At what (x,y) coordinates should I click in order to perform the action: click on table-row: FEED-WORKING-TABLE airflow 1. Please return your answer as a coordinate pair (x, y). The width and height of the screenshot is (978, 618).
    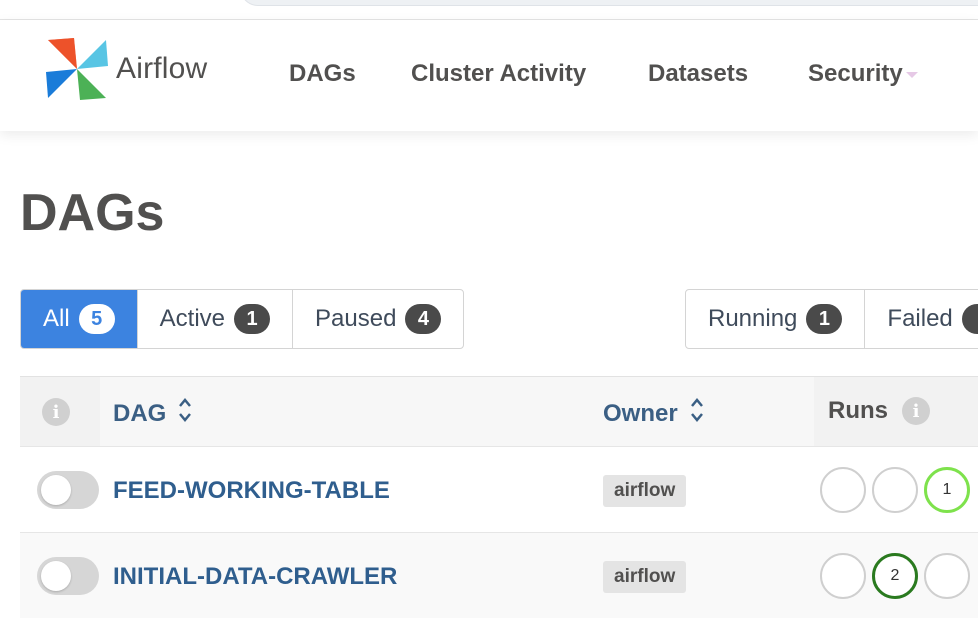
    Looking at the image, I should click on (499, 489).